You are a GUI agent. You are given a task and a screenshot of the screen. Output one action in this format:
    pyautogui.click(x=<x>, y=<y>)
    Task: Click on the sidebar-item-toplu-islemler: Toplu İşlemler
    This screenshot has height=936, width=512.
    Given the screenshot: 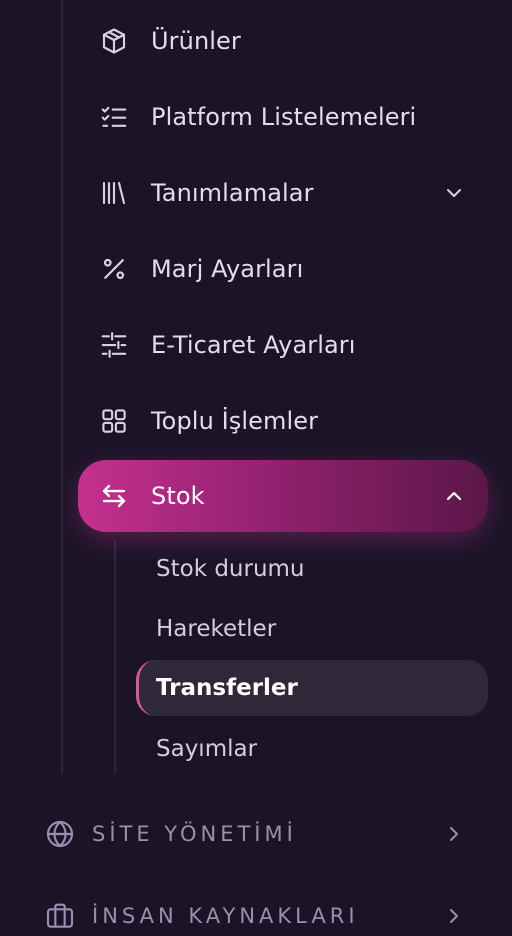 What is the action you would take?
    pyautogui.click(x=283, y=421)
    